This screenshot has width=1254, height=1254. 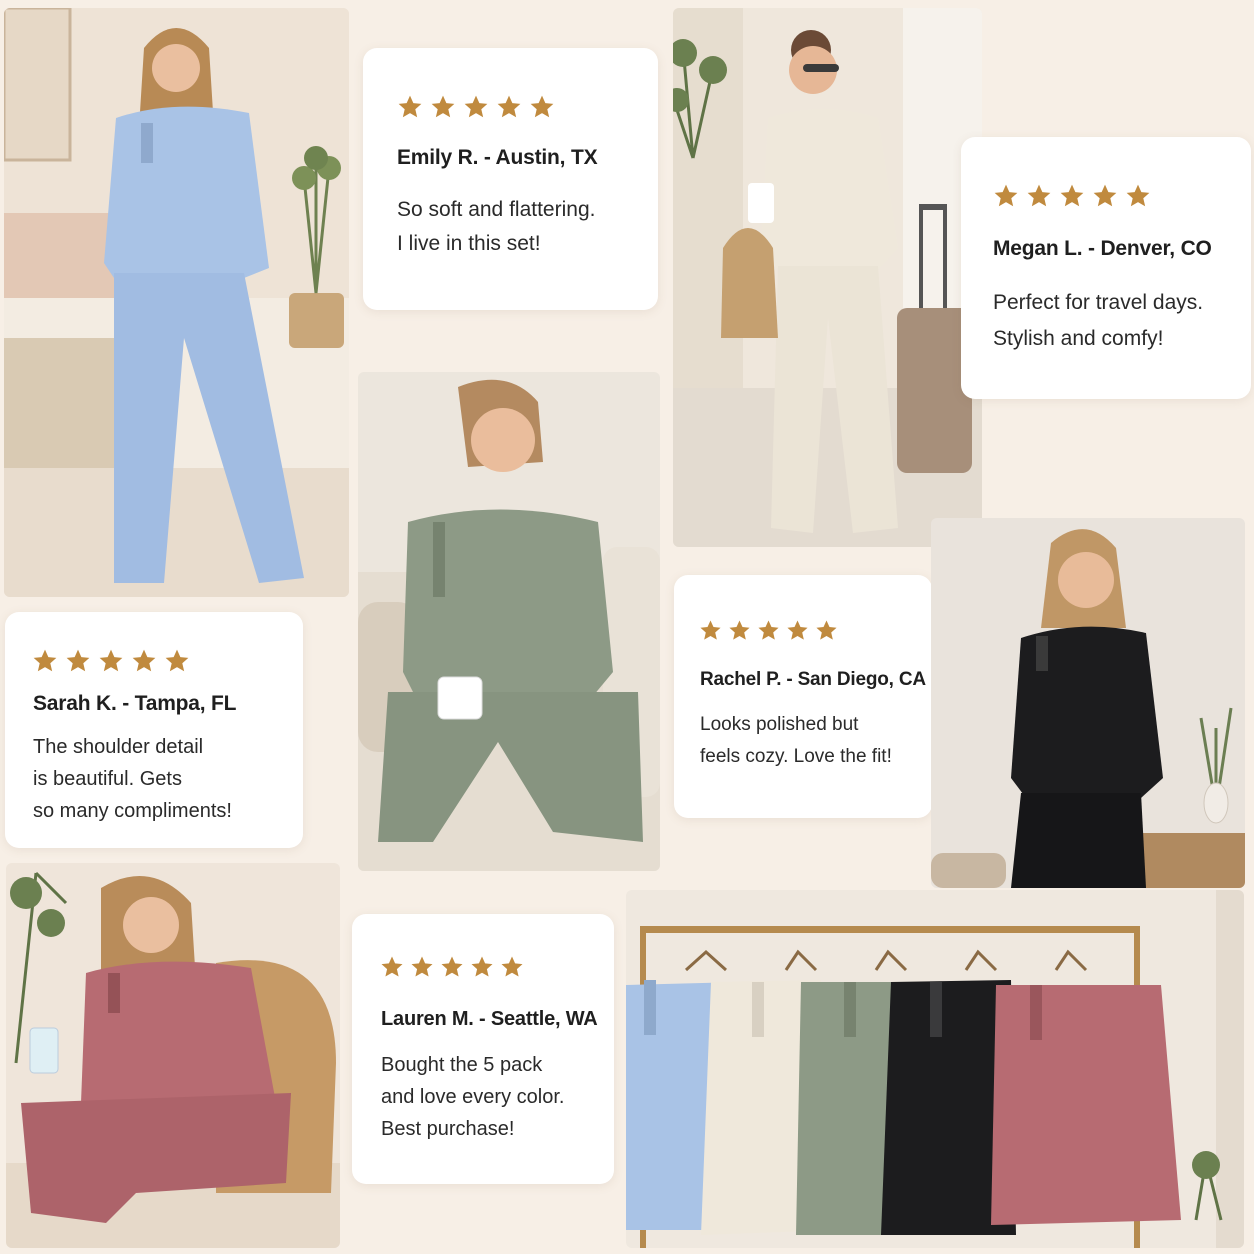 What do you see at coordinates (1088, 703) in the screenshot?
I see `photo-black-set` at bounding box center [1088, 703].